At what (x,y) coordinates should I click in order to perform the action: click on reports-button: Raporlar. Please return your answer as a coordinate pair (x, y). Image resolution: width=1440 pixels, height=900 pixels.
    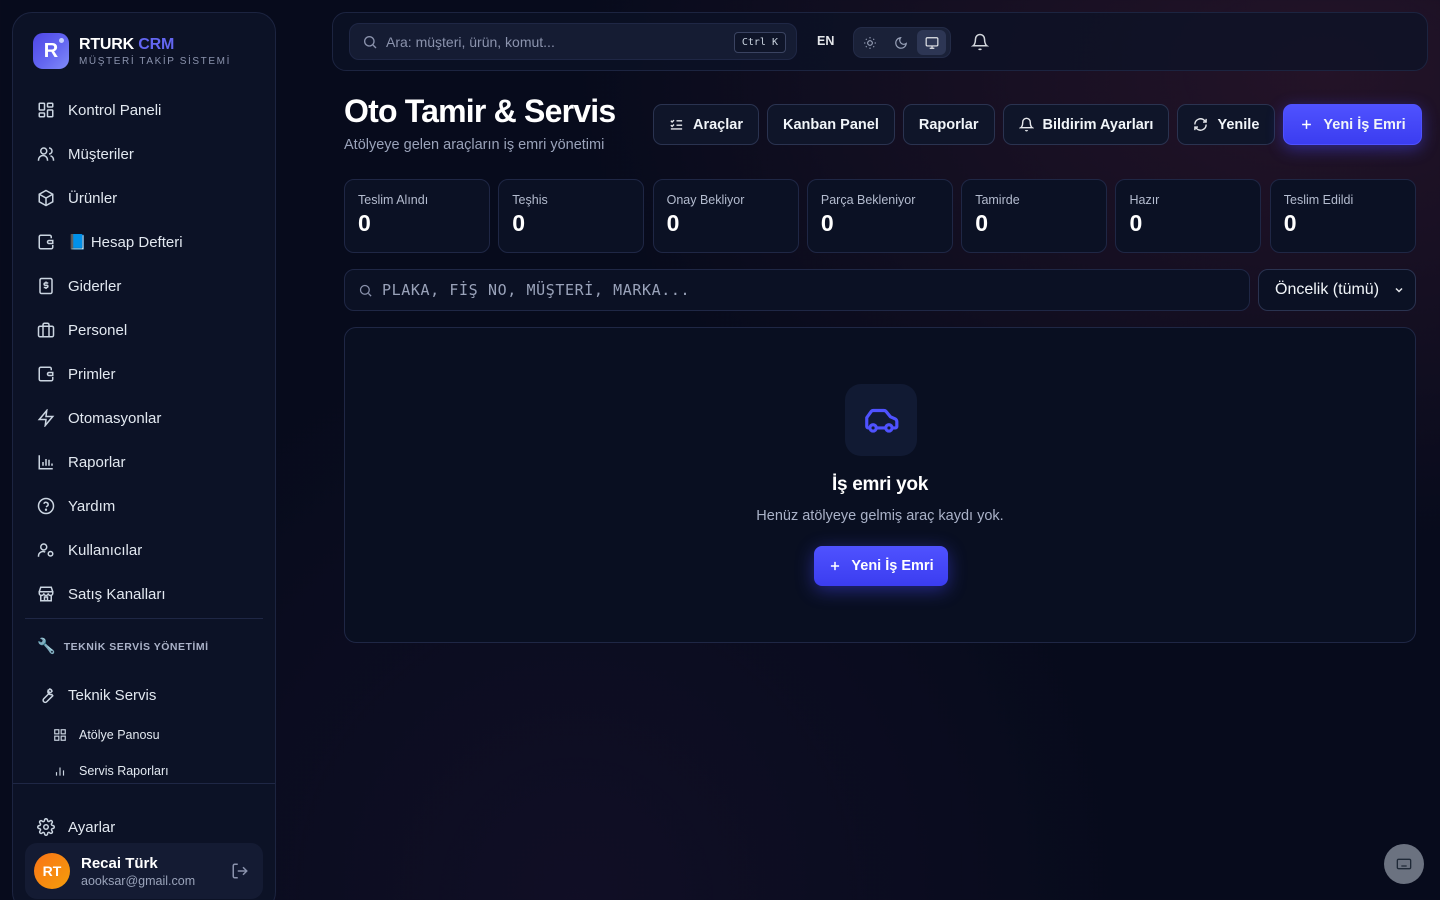
    Looking at the image, I should click on (948, 124).